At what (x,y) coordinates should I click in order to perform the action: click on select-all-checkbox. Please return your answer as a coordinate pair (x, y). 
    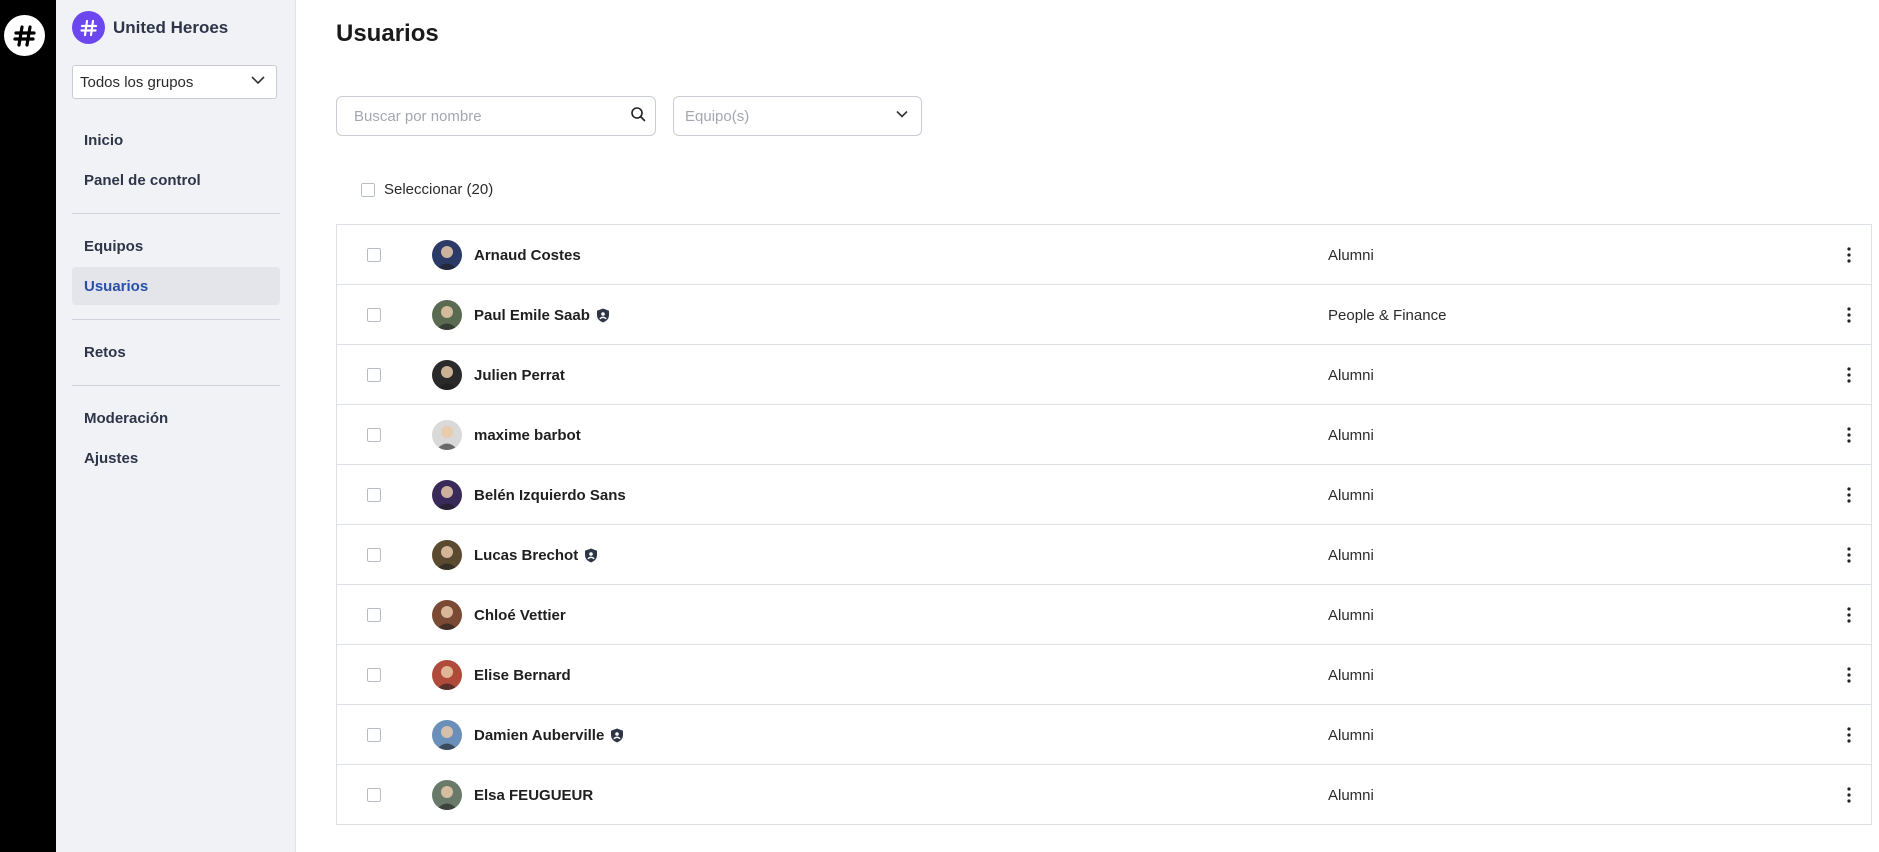
    Looking at the image, I should click on (368, 189).